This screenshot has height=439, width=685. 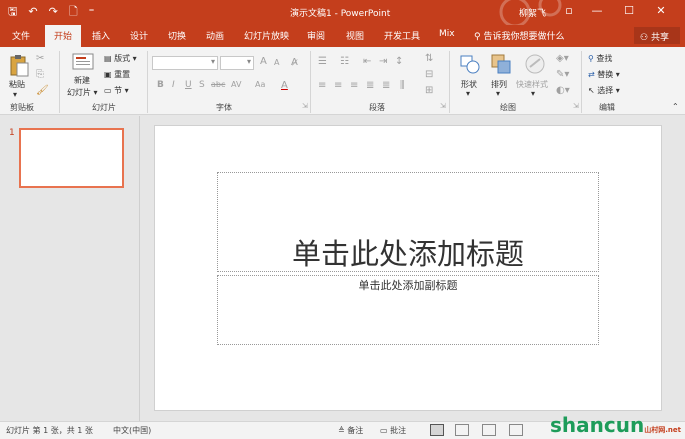 What do you see at coordinates (263, 61) in the screenshot?
I see `grow-font-icon: A` at bounding box center [263, 61].